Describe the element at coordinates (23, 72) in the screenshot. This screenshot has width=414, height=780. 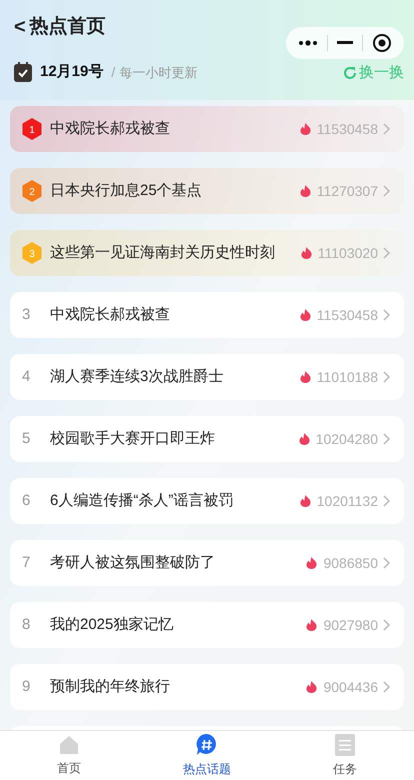
I see `calendar-icon` at that location.